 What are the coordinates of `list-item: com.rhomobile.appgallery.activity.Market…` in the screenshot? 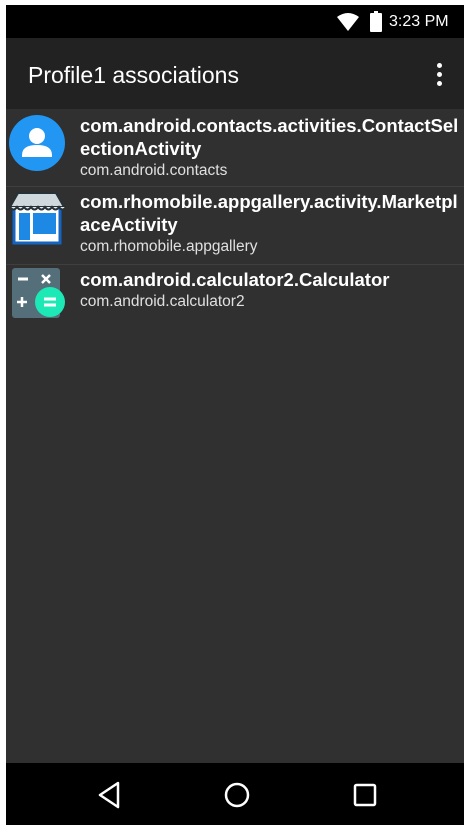 It's located at (235, 226).